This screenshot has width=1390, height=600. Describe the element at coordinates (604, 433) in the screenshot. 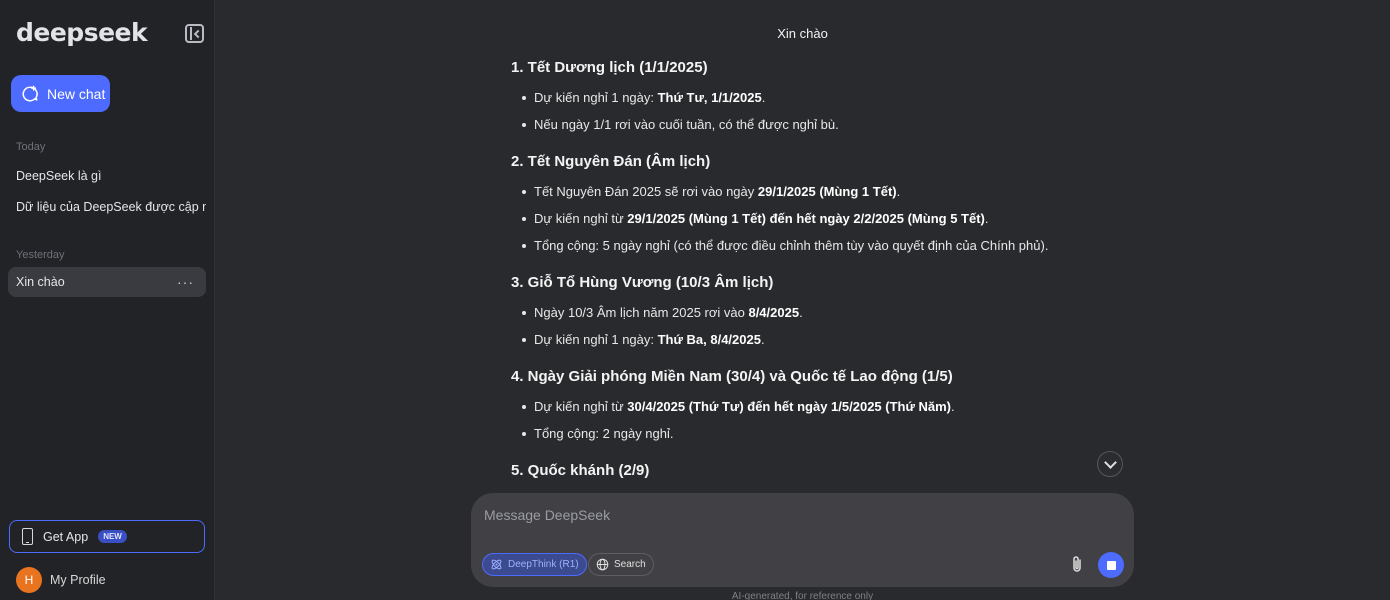

I see `text-segment: Tổng cộng: 2 ngày nghỉ.` at that location.